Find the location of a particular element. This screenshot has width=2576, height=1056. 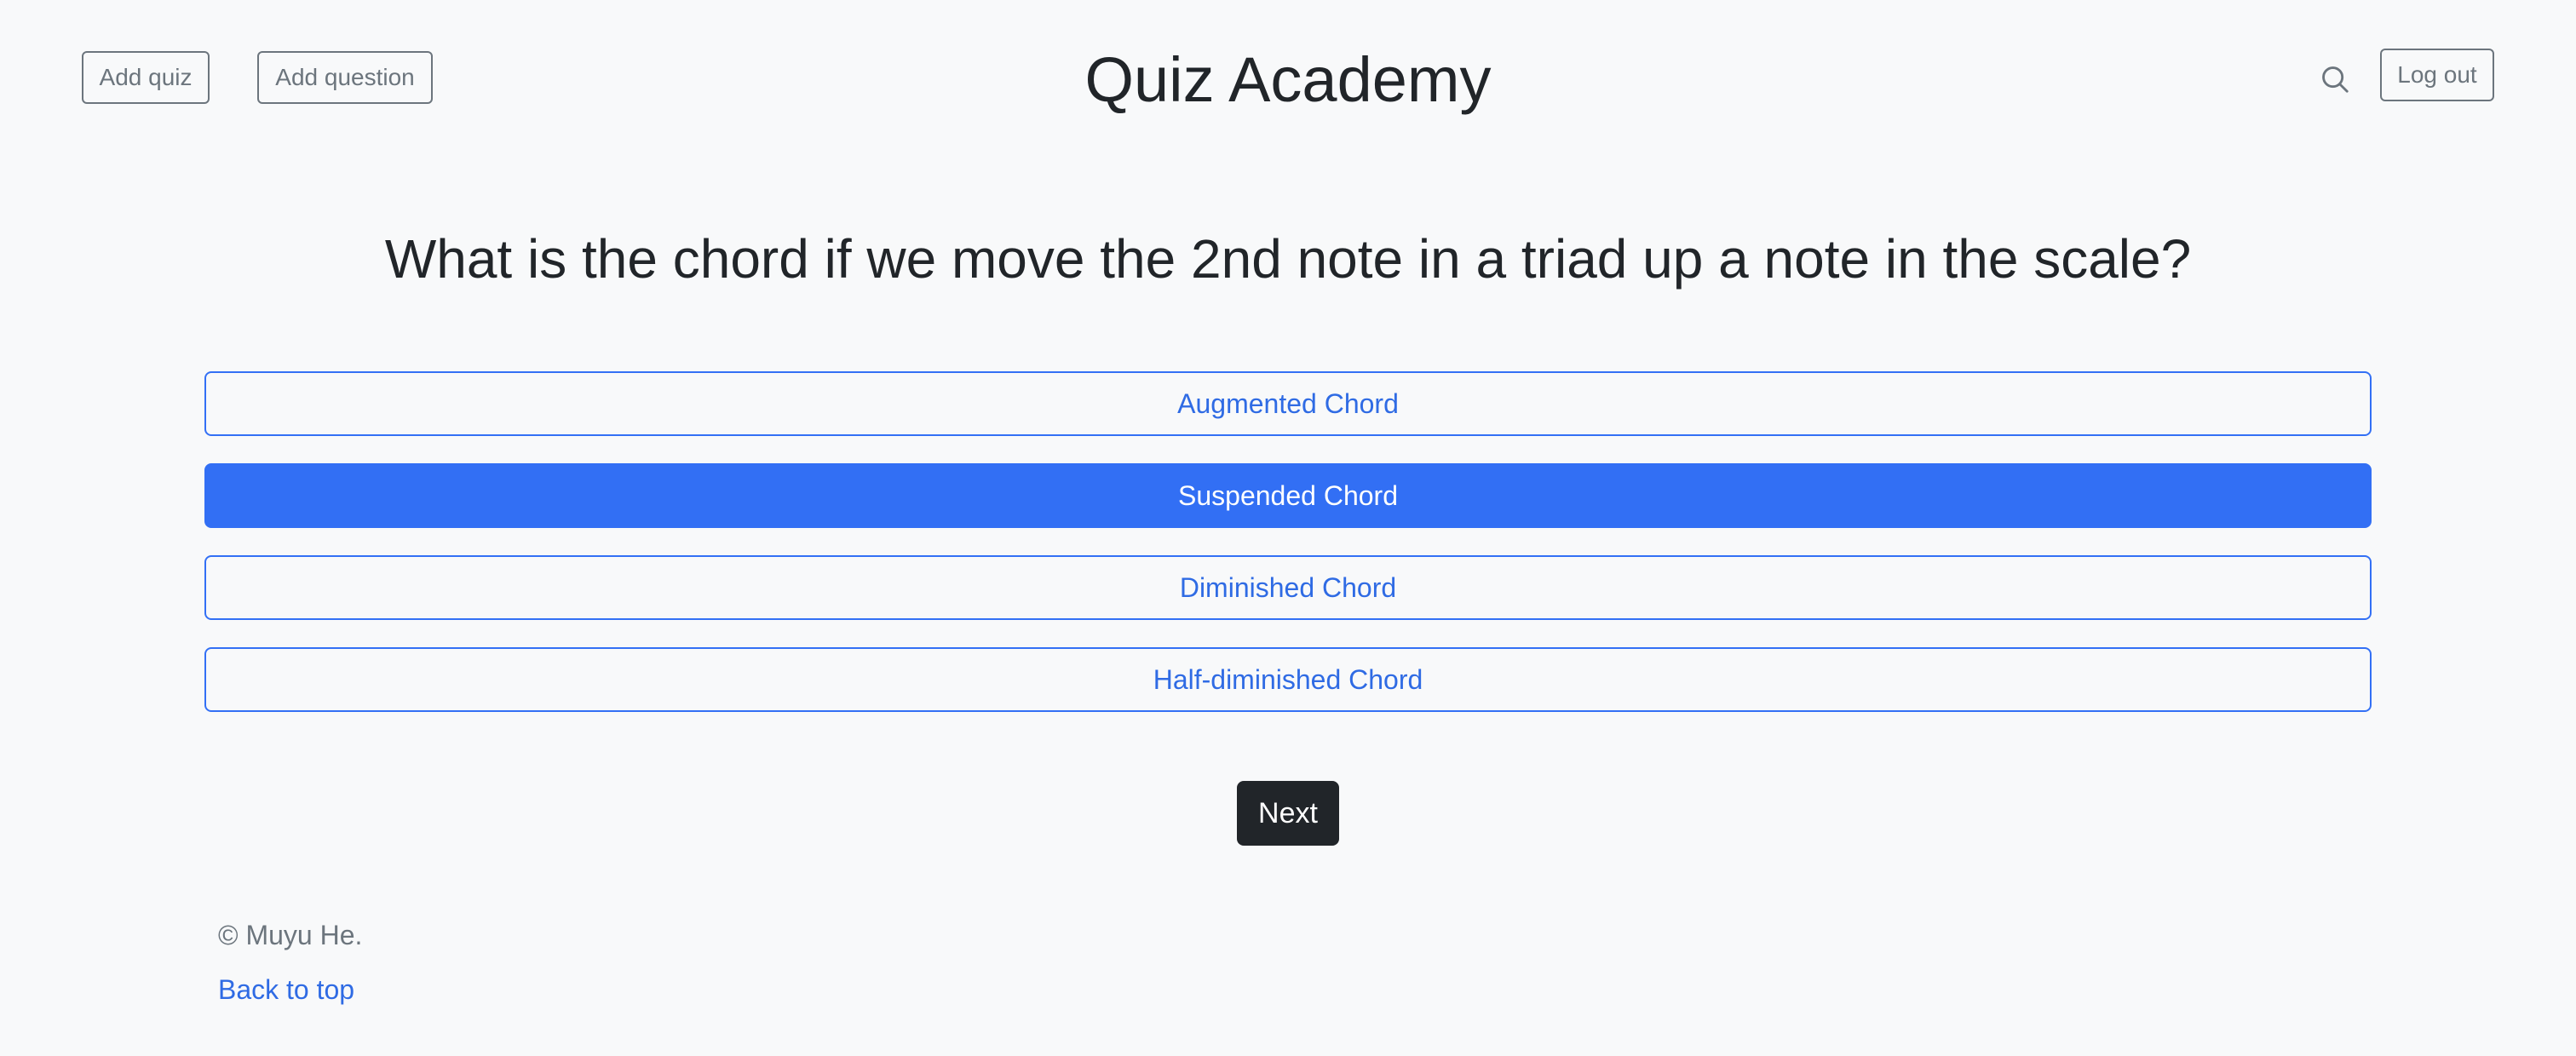

logout-button: Log out is located at coordinates (2437, 75).